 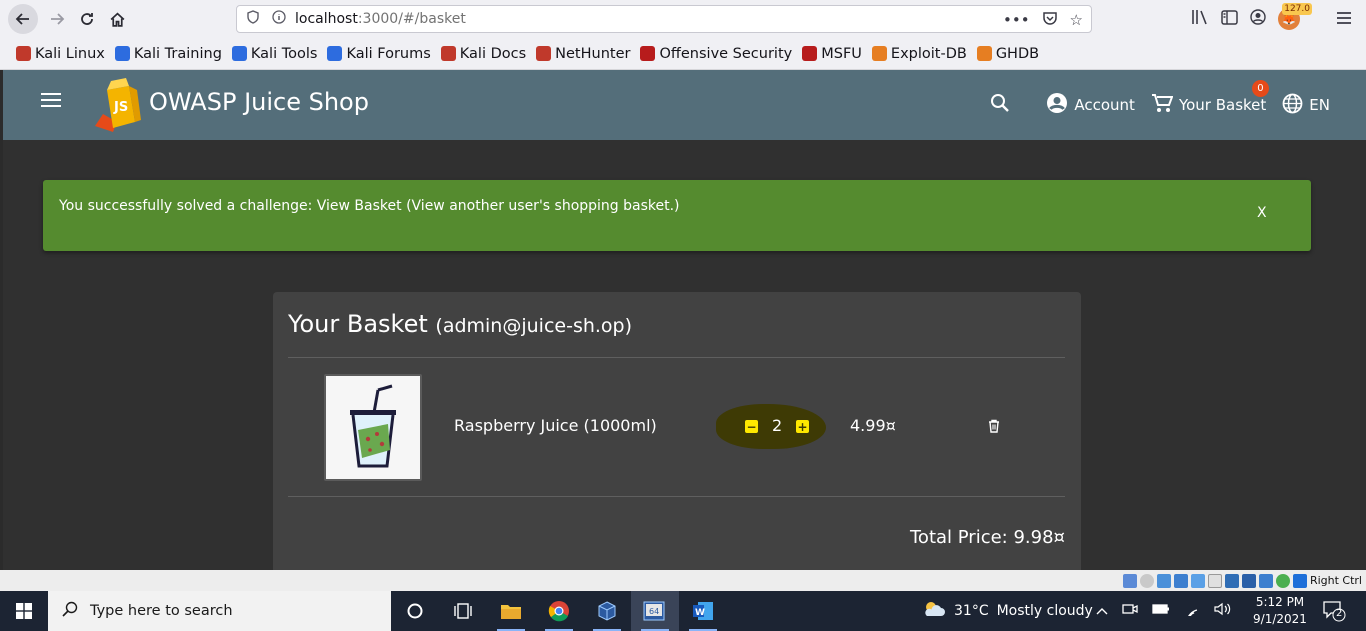 What do you see at coordinates (1280, 611) in the screenshot?
I see `taskbar-clock: 5:12 PM 9/1/2021` at bounding box center [1280, 611].